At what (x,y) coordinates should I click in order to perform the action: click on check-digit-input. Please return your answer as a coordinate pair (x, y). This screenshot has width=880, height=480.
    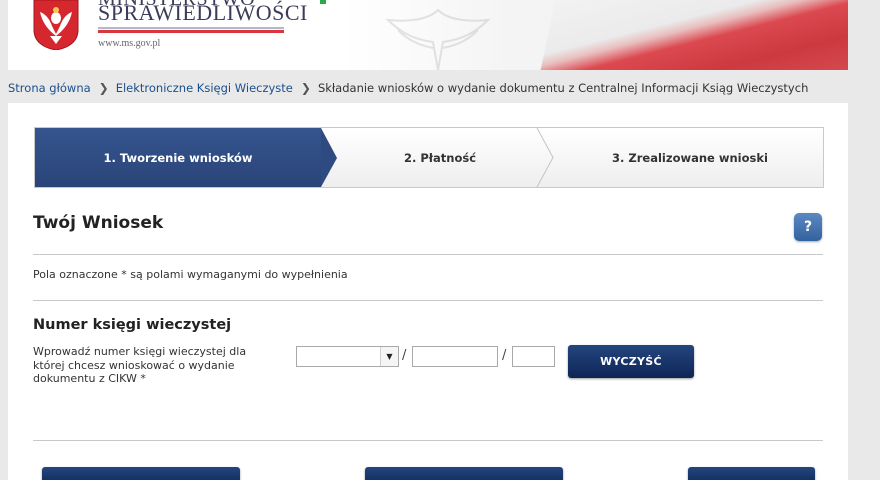
    Looking at the image, I should click on (533, 356).